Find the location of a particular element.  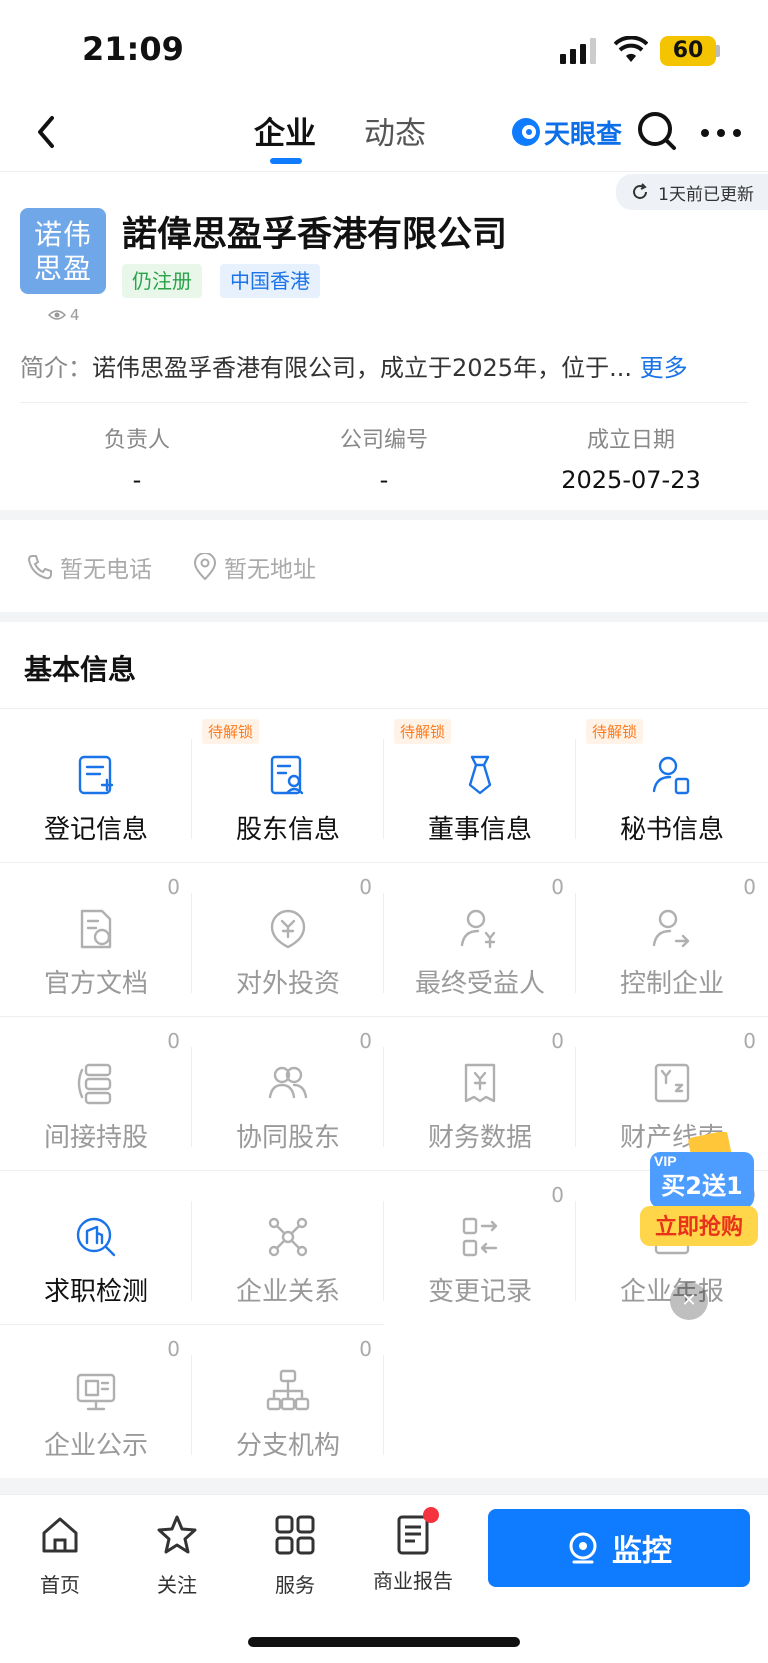

star-icon is located at coordinates (177, 1534).